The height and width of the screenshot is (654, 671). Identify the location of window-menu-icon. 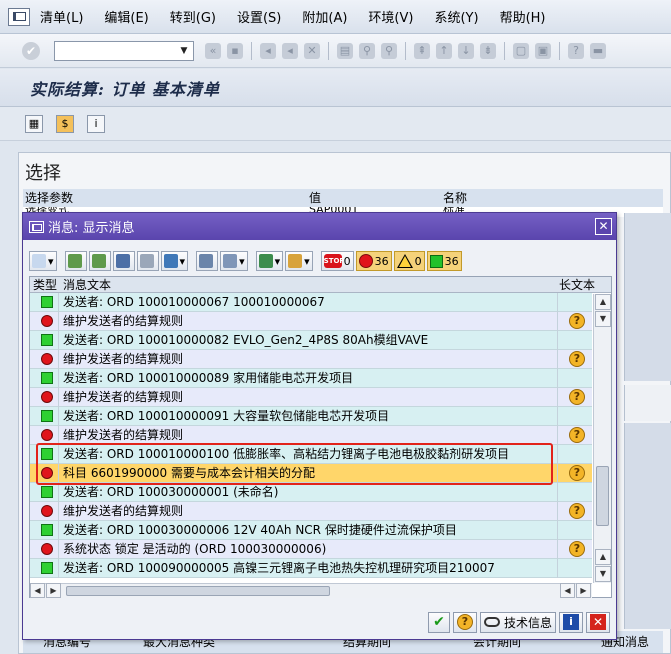
(19, 16).